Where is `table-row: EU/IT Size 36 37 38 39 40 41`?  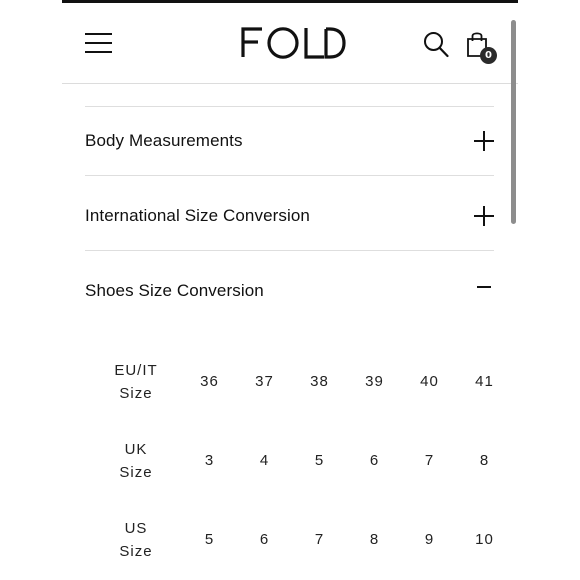
table-row: EU/IT Size 36 37 38 39 40 41 is located at coordinates (301, 381).